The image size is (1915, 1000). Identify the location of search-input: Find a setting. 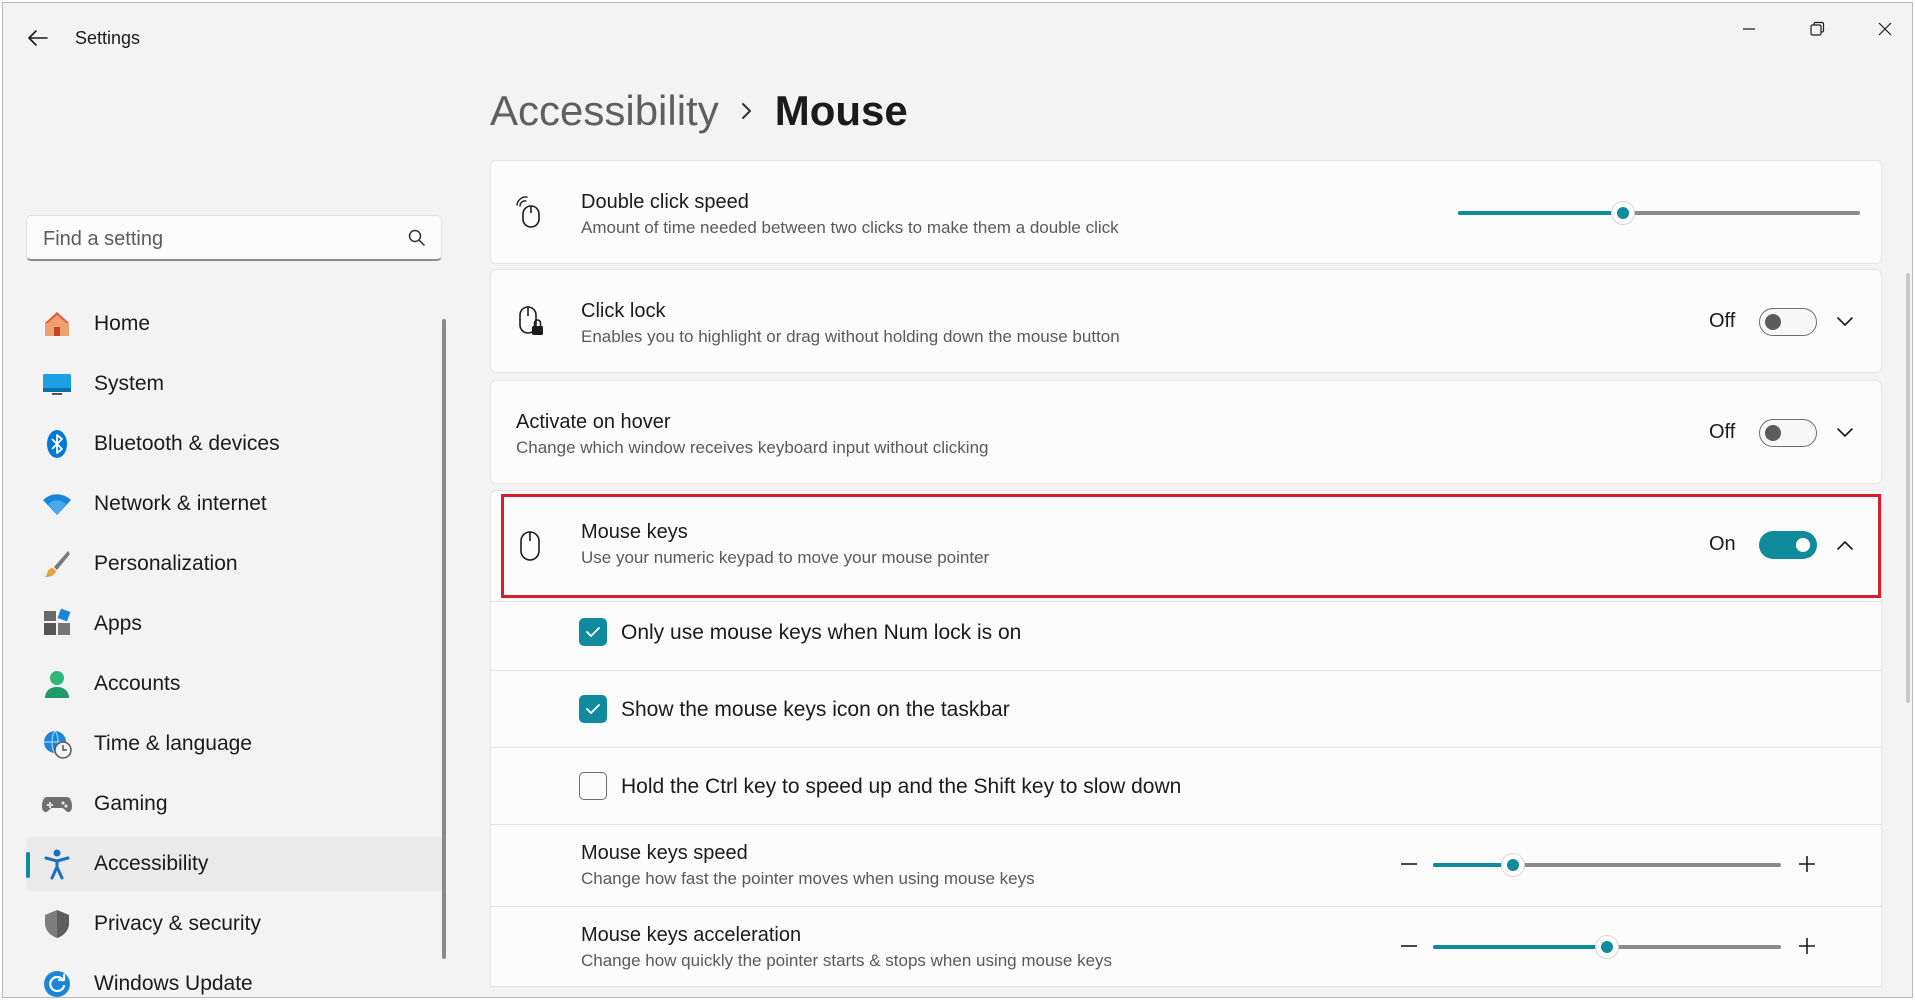
(103, 239).